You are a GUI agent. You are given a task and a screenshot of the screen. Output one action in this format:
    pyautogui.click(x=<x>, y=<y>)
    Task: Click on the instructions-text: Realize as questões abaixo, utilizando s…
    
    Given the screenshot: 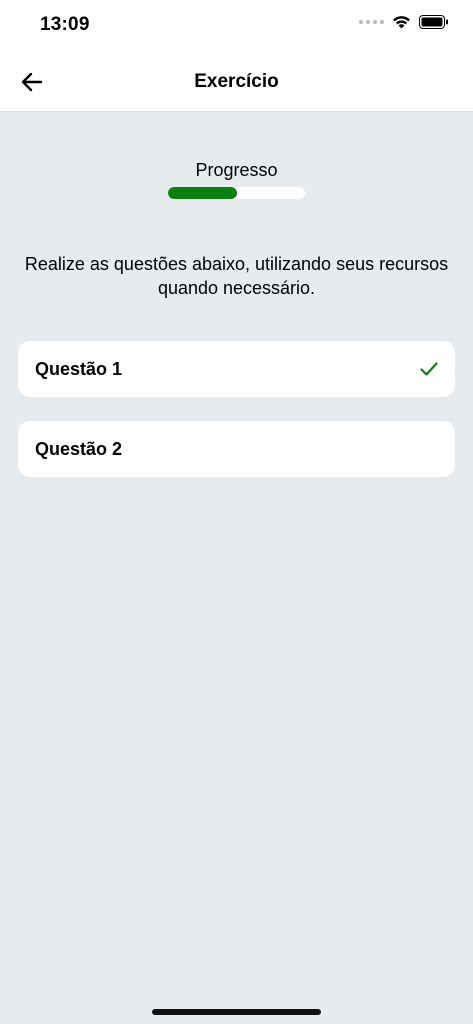 What is the action you would take?
    pyautogui.click(x=236, y=276)
    